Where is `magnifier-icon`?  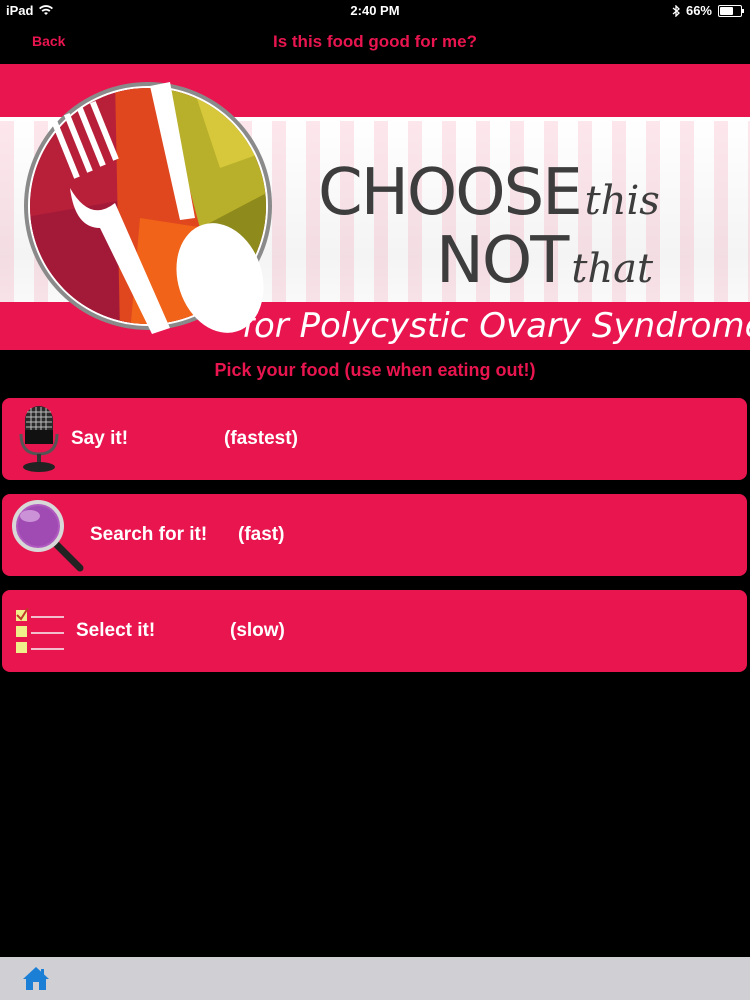 magnifier-icon is located at coordinates (48, 536).